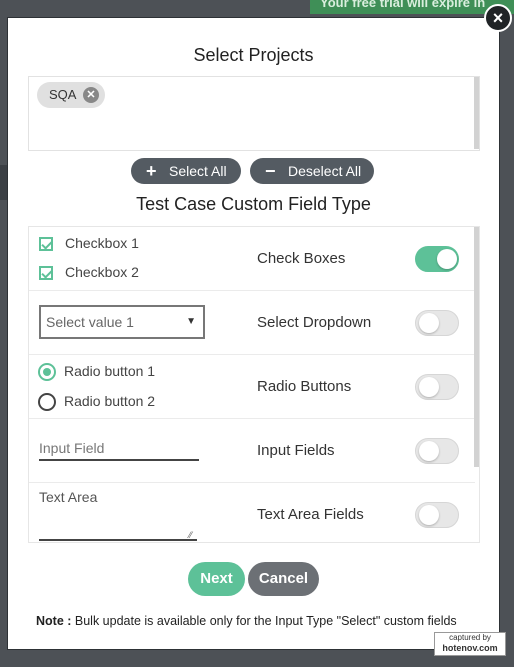 The image size is (514, 667). Describe the element at coordinates (102, 272) in the screenshot. I see `checkbox-2-label: Checkbox 2` at that location.